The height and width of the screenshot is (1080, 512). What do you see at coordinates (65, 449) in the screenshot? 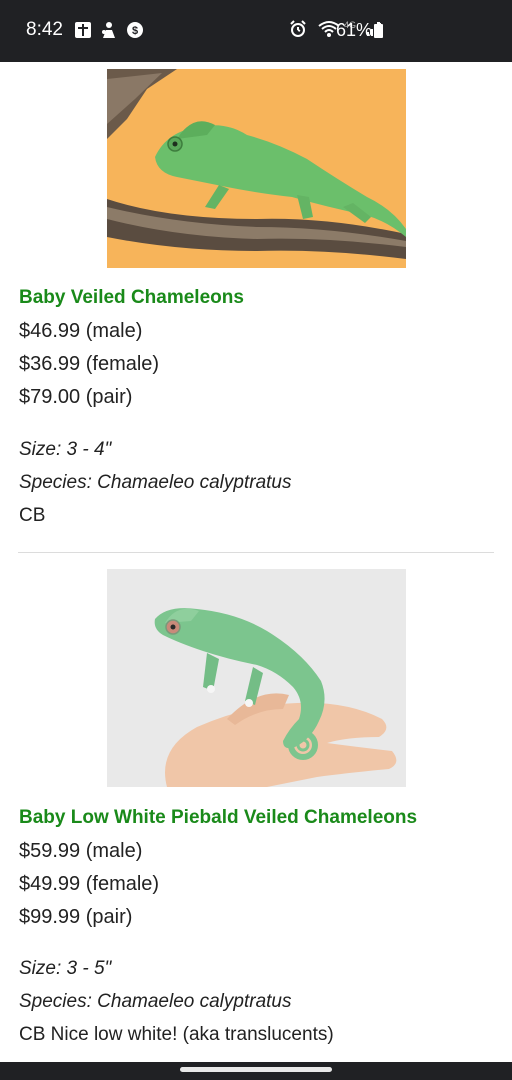
I see `size-info: Size: 3 - 4"` at bounding box center [65, 449].